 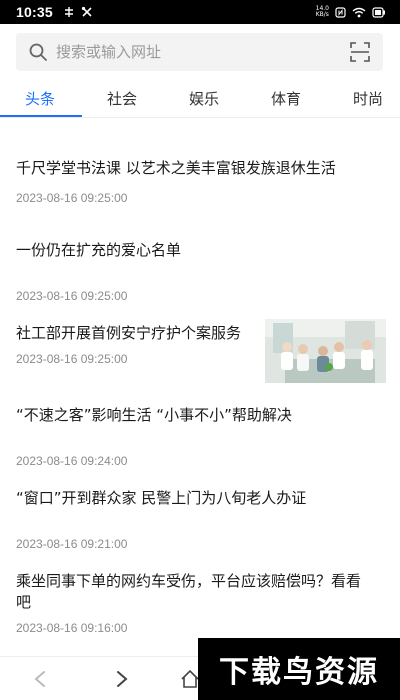 I want to click on notification-icon, so click(x=68, y=12).